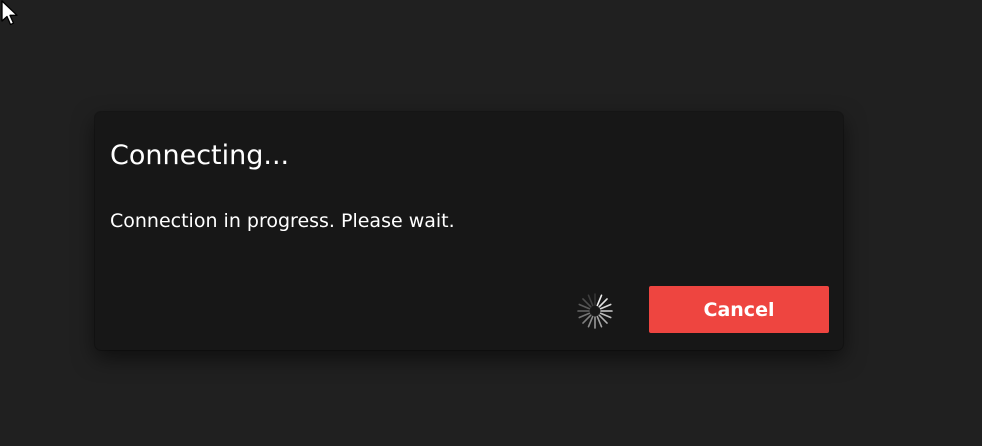 The height and width of the screenshot is (446, 982). I want to click on cancel-button: Cancel, so click(739, 309).